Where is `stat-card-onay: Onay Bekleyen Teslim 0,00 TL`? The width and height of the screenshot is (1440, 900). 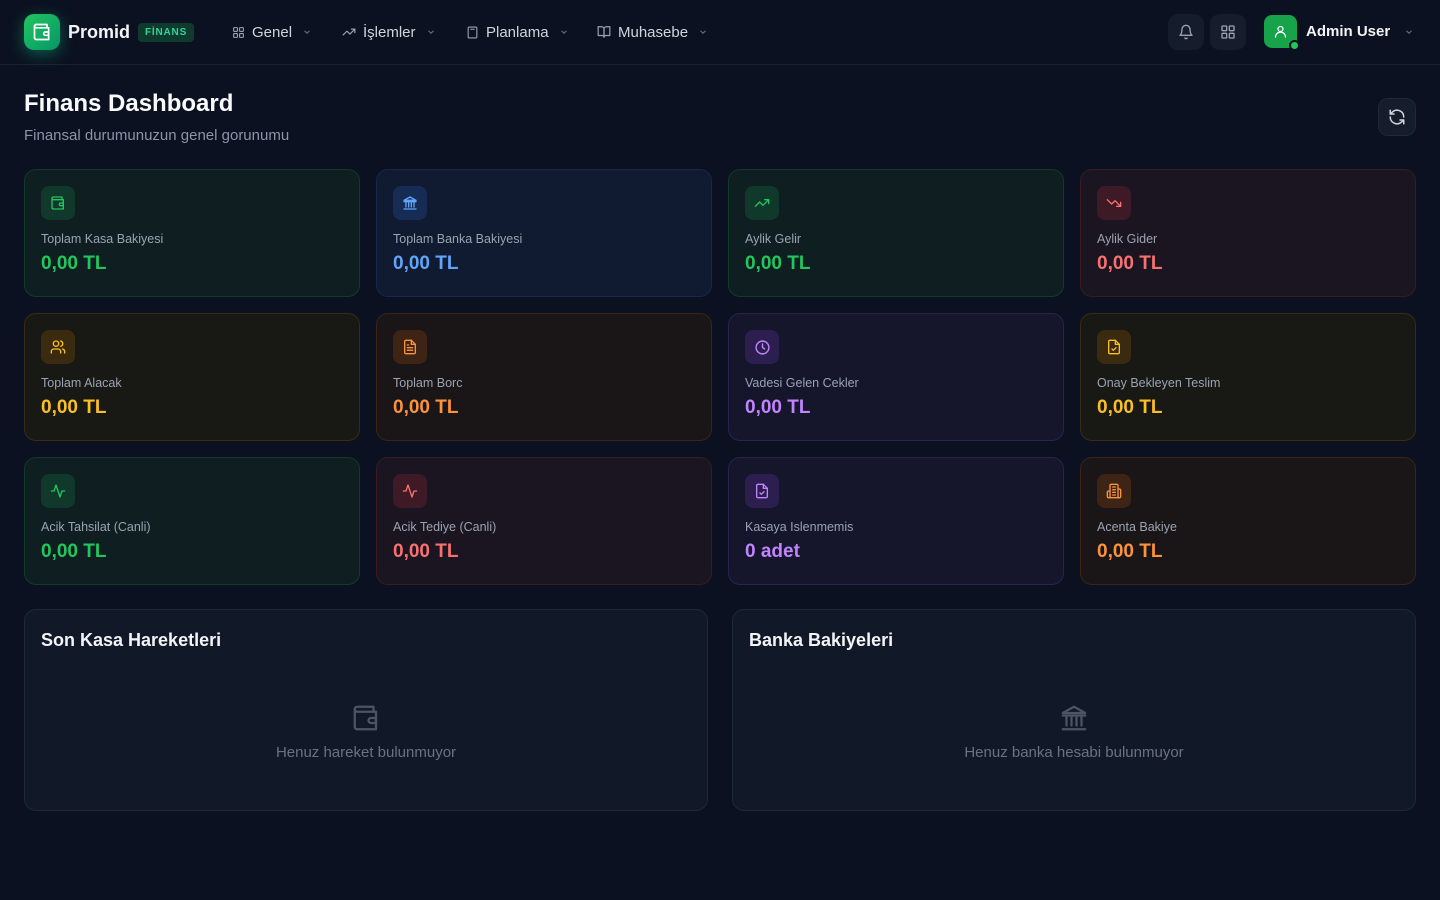
stat-card-onay: Onay Bekleyen Teslim 0,00 TL is located at coordinates (1248, 377).